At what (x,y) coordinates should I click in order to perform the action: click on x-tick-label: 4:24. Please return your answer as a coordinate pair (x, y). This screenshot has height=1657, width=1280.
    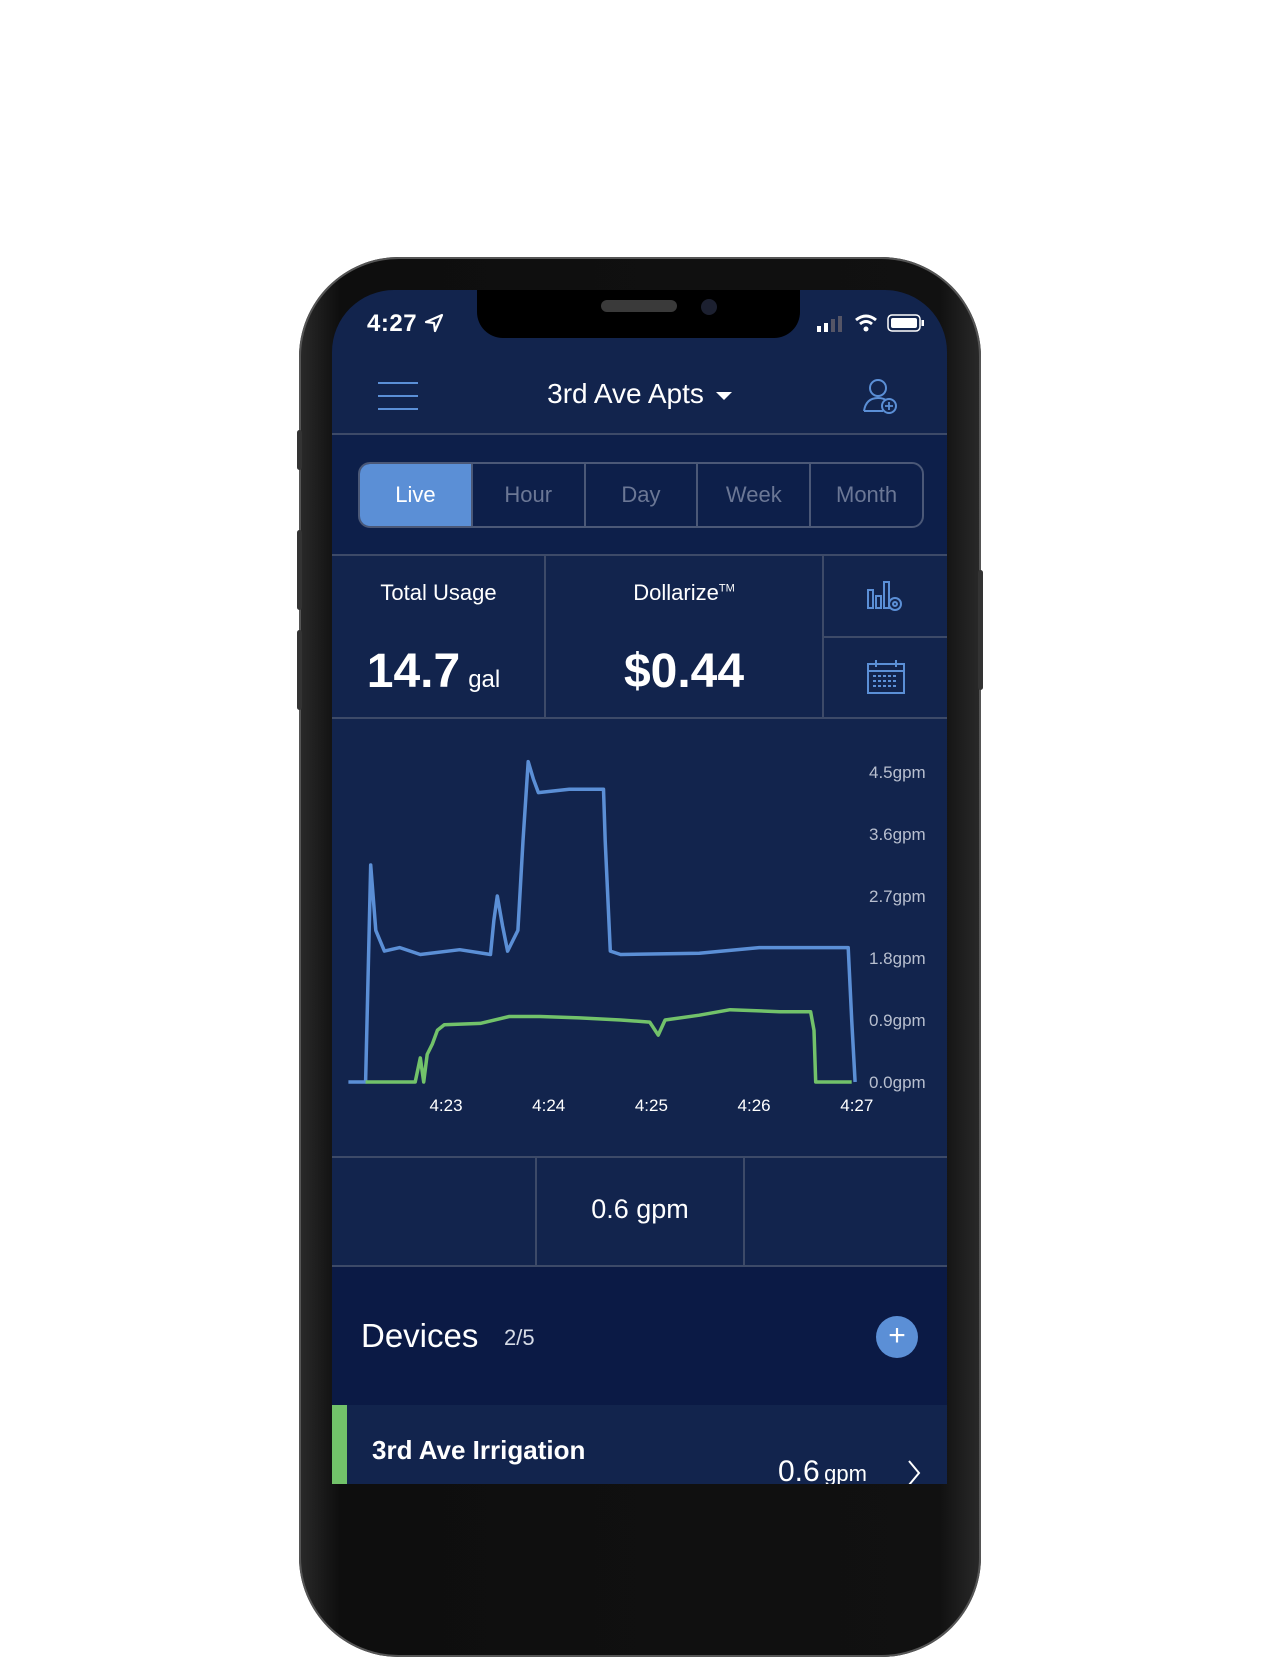
    Looking at the image, I should click on (548, 1105).